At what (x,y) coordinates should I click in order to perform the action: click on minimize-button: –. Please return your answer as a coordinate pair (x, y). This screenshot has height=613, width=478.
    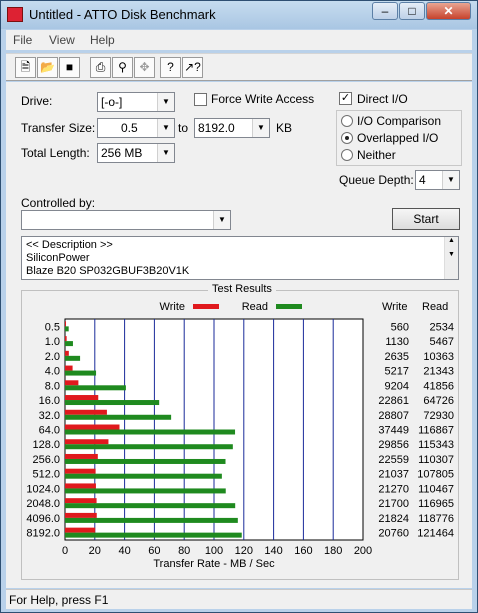
    Looking at the image, I should click on (385, 11).